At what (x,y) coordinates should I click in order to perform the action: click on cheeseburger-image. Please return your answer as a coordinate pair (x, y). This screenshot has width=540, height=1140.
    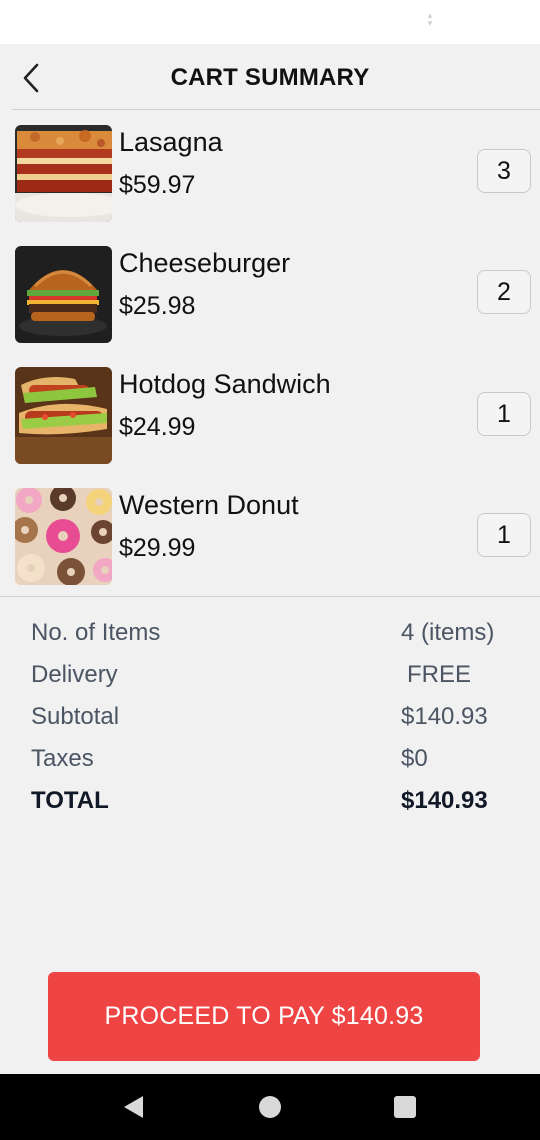
    Looking at the image, I should click on (63, 294).